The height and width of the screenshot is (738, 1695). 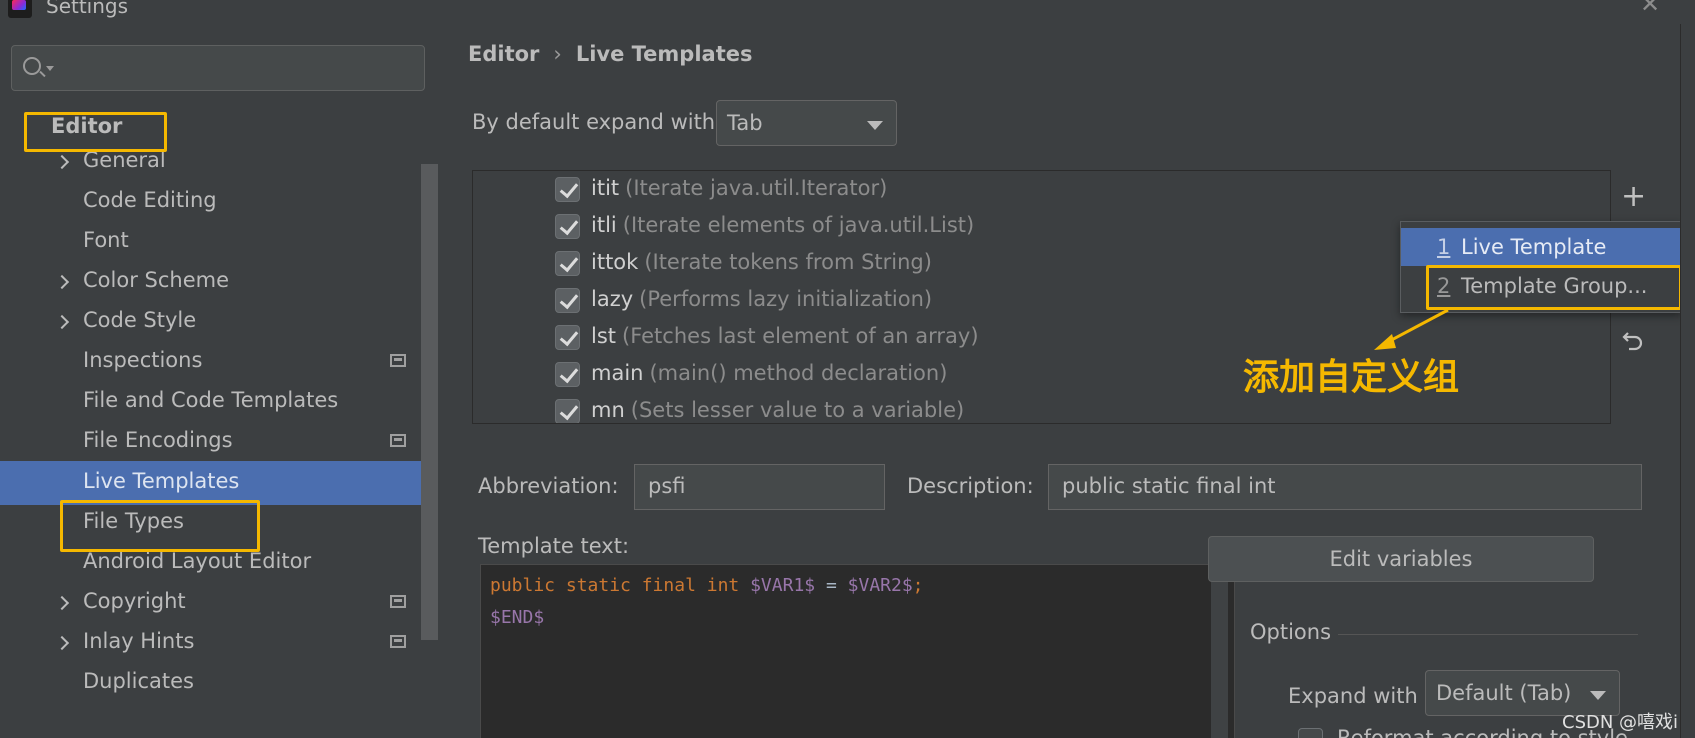 I want to click on tree-item-color-scheme: Color Scheme, so click(x=219, y=282).